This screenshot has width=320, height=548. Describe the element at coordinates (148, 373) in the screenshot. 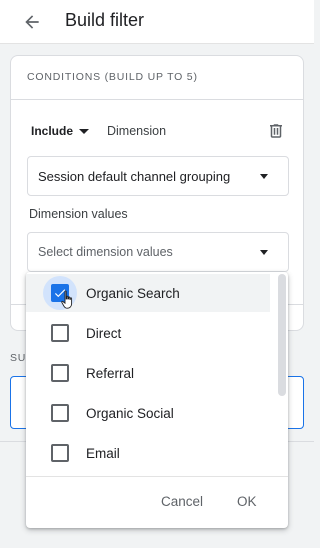

I see `option-referral: Referral` at that location.